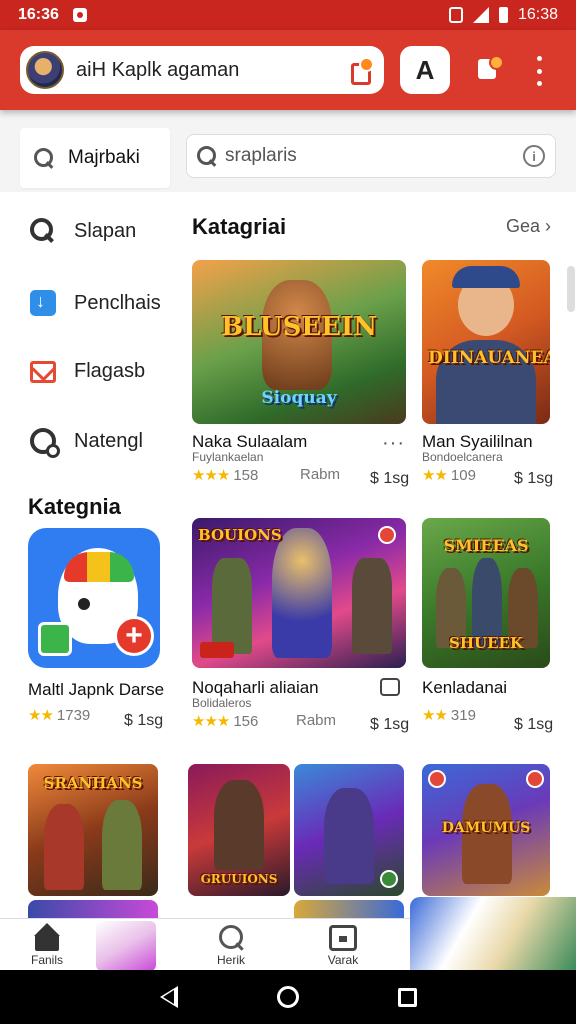 The image size is (576, 1024). What do you see at coordinates (105, 230) in the screenshot?
I see `sidebar-item-label: Slapan` at bounding box center [105, 230].